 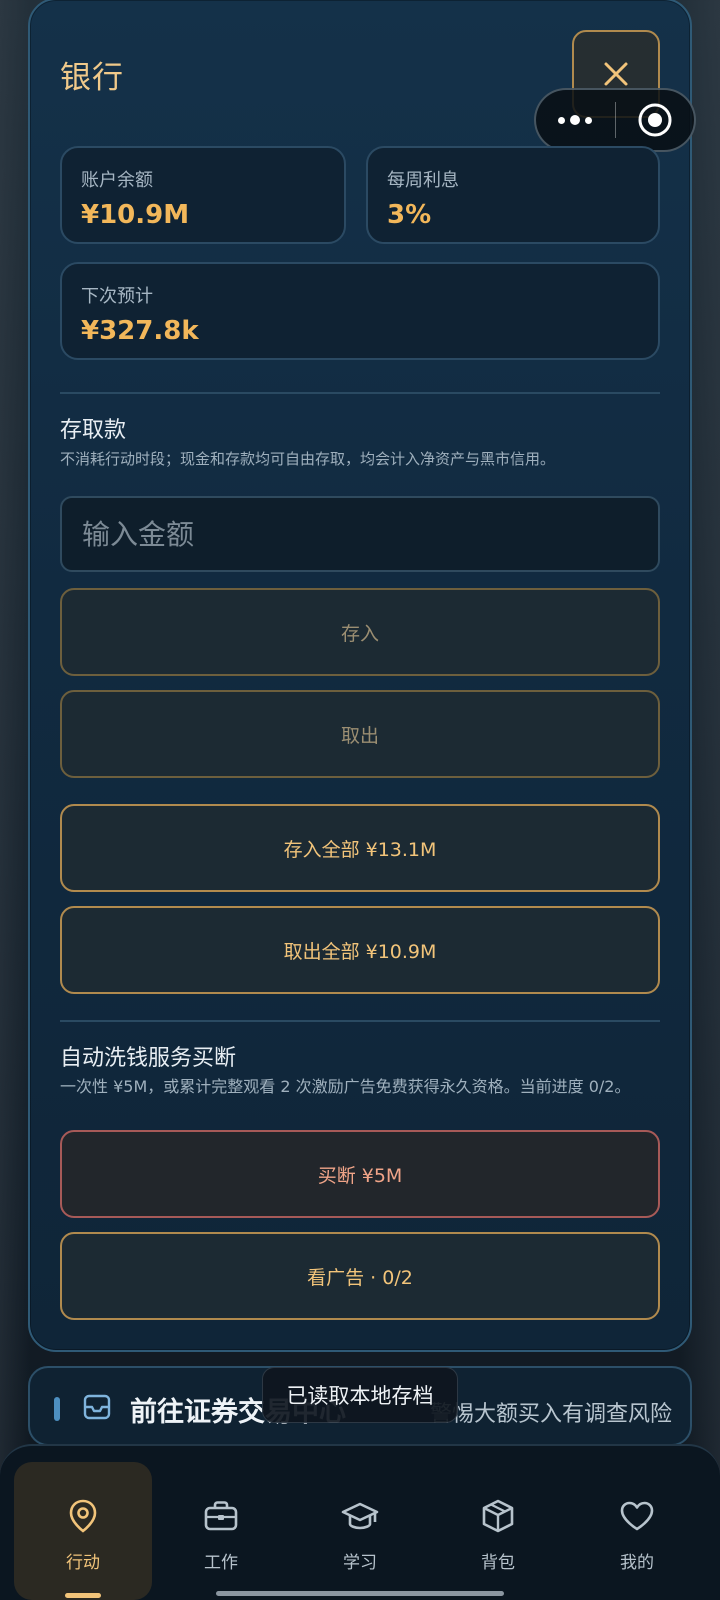 I want to click on active-tab-indicator, so click(x=83, y=1595).